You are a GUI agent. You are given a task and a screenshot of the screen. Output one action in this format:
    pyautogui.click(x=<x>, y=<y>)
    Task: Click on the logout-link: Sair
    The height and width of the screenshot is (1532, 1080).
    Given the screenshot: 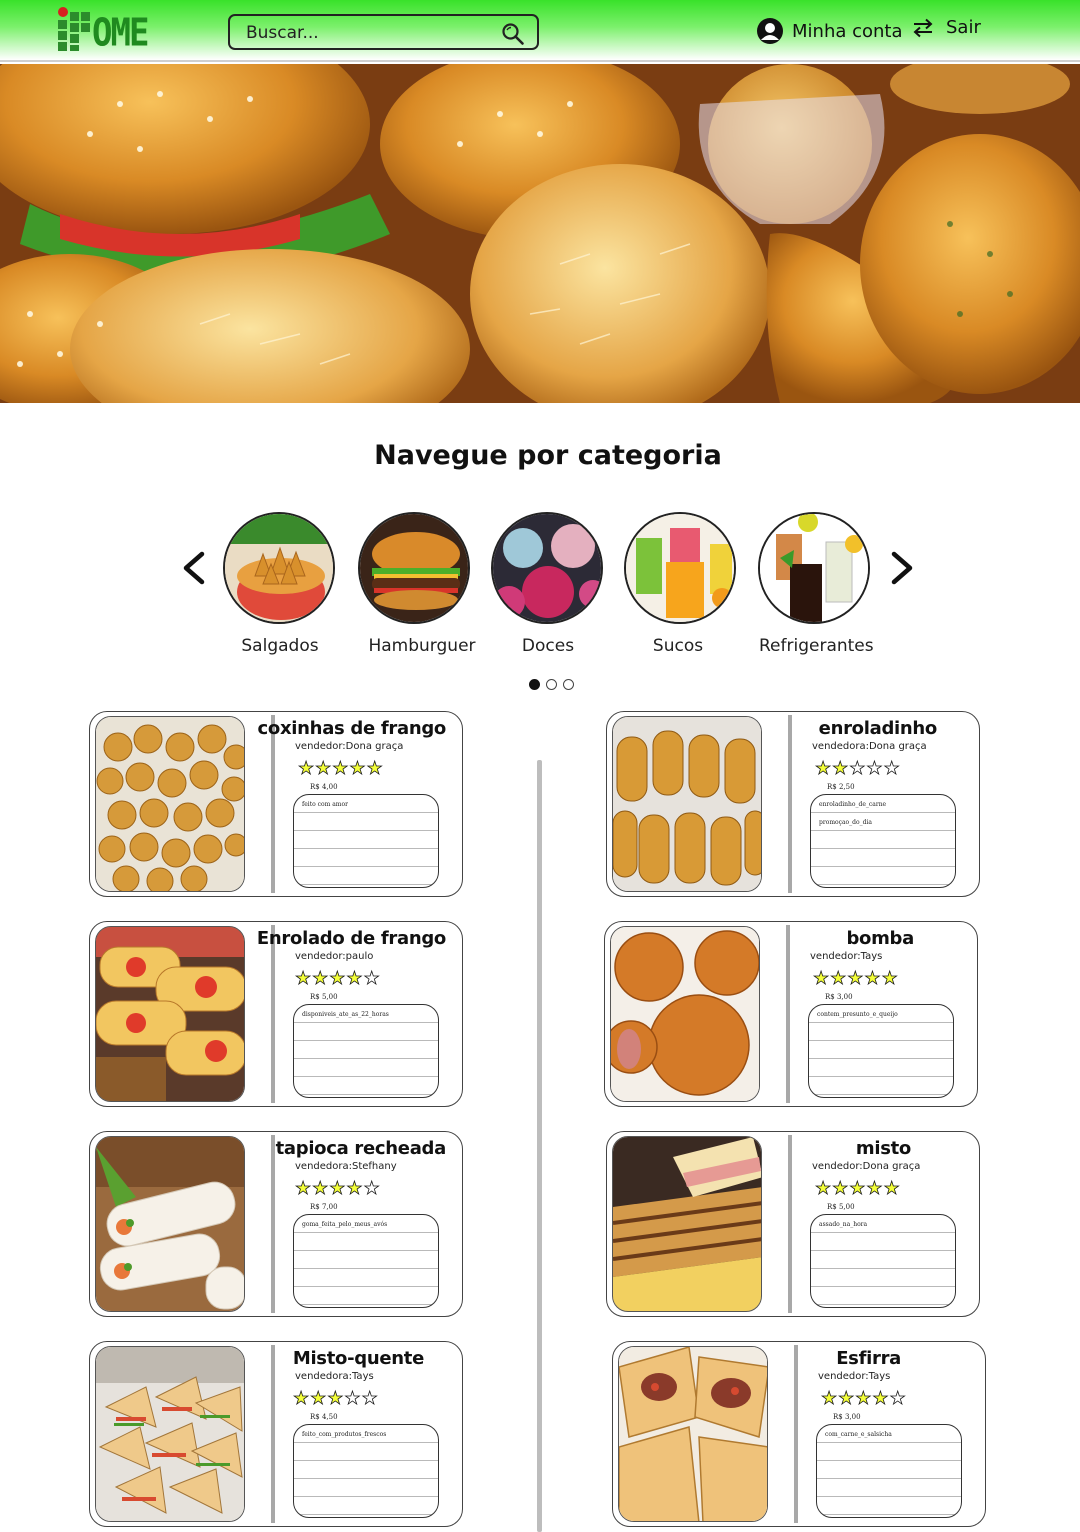 What is the action you would take?
    pyautogui.click(x=946, y=27)
    